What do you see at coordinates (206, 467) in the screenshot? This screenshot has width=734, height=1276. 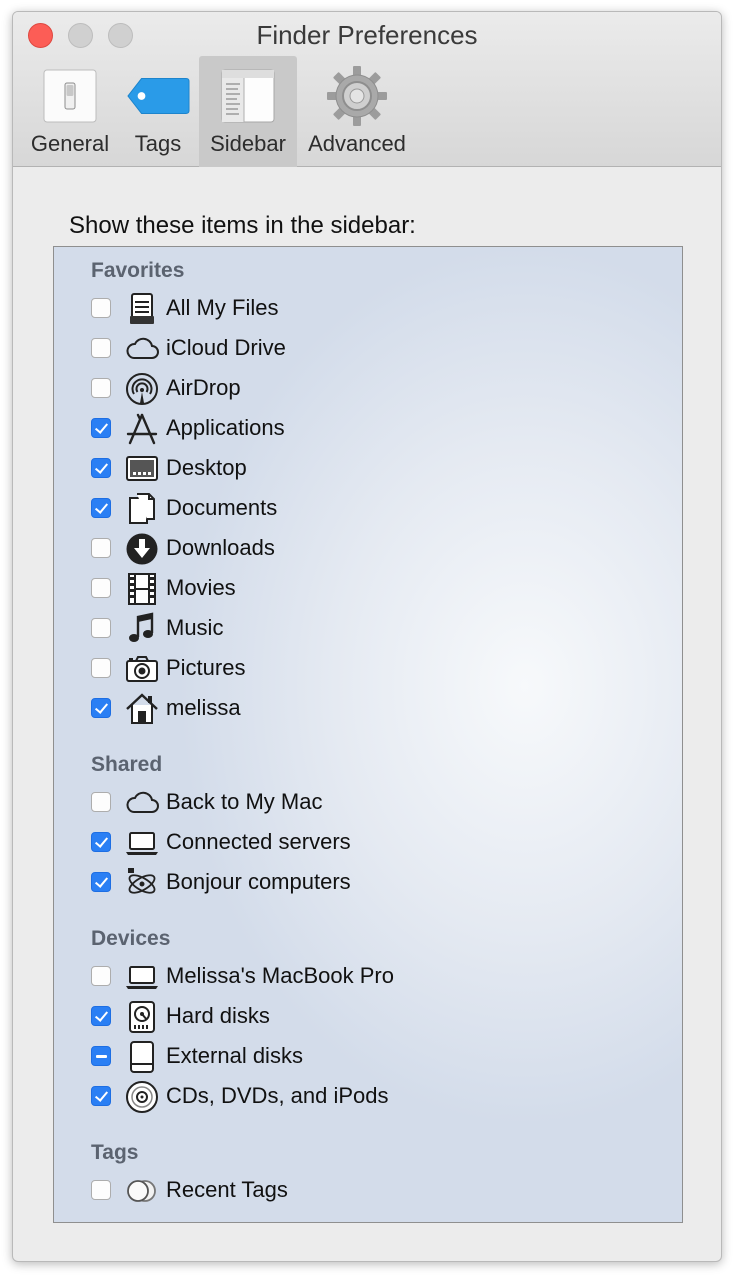 I see `list-item-label: Desktop` at bounding box center [206, 467].